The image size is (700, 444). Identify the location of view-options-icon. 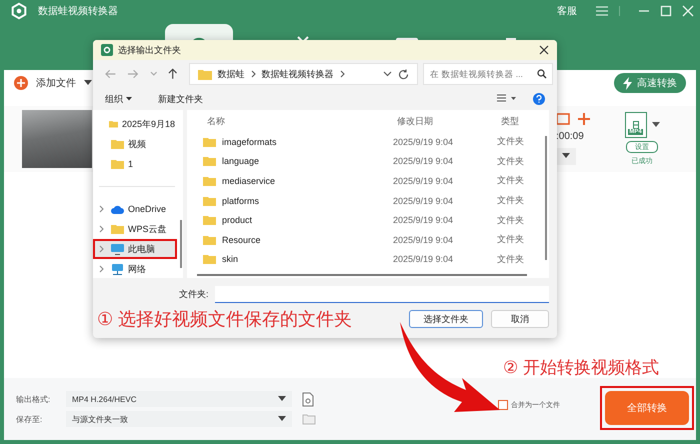
(507, 99).